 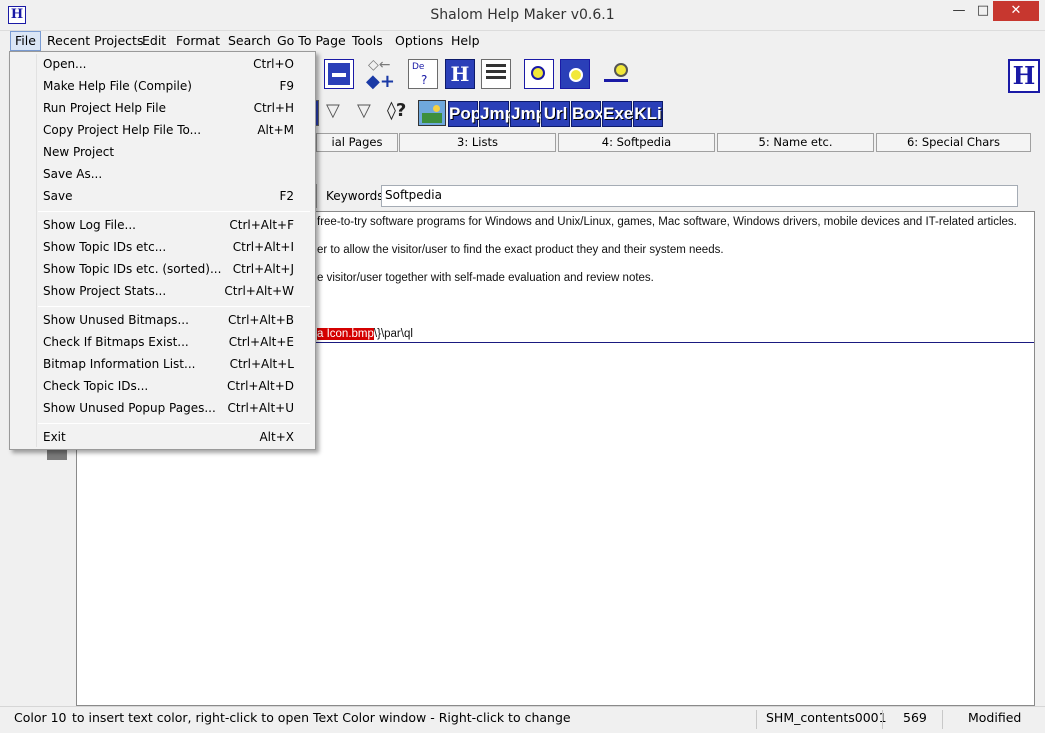 What do you see at coordinates (371, 114) in the screenshot?
I see `filter-down-icon: ▽` at bounding box center [371, 114].